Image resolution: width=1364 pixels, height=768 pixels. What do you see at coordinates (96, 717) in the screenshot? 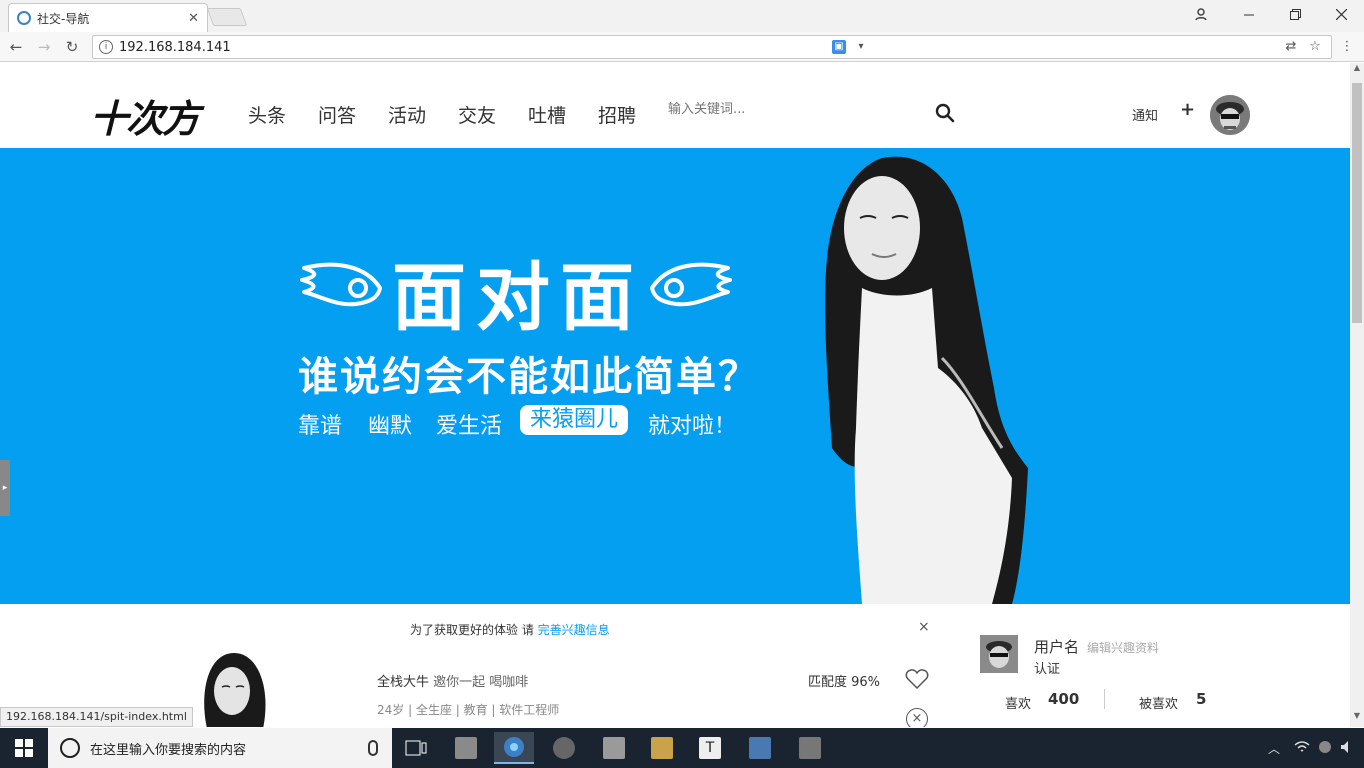
I see `status-url-bar: 192.168.184.141/spit-index.html` at bounding box center [96, 717].